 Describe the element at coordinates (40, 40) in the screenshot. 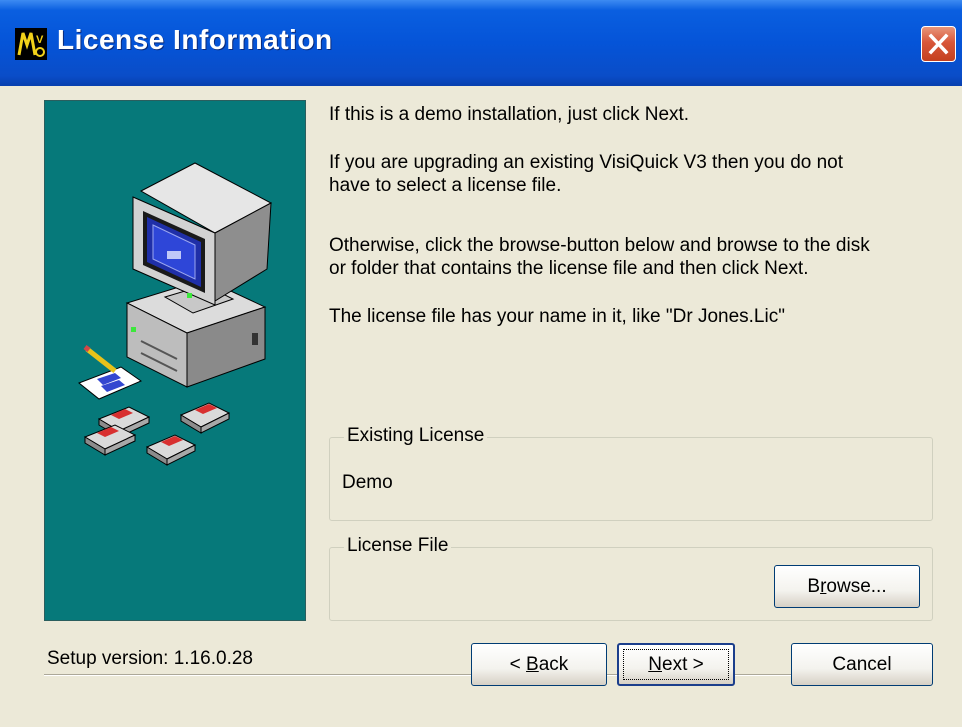

I see `svg-text: V` at that location.